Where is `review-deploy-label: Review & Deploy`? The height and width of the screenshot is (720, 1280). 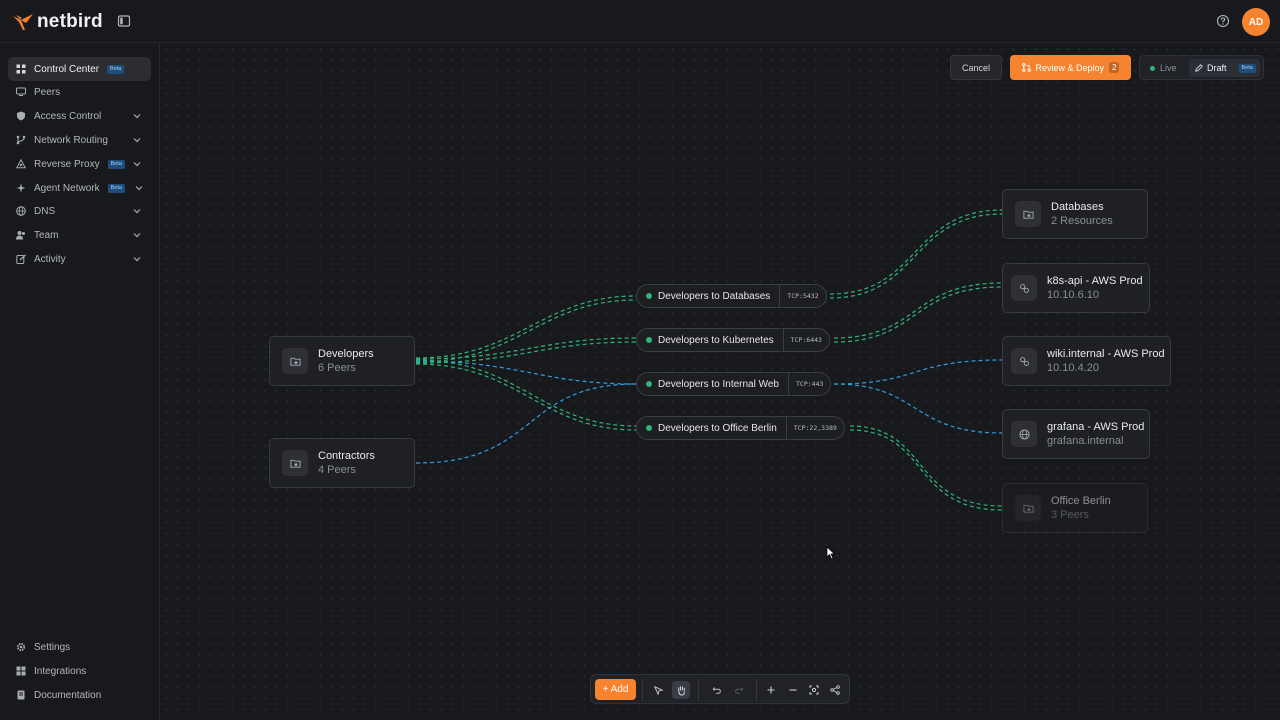
review-deploy-label: Review & Deploy is located at coordinates (1070, 67).